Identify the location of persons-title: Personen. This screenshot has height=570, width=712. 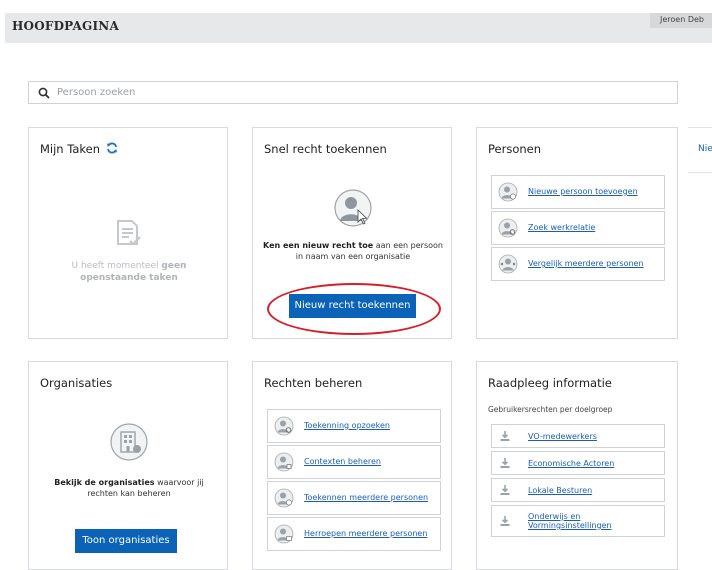
(515, 149).